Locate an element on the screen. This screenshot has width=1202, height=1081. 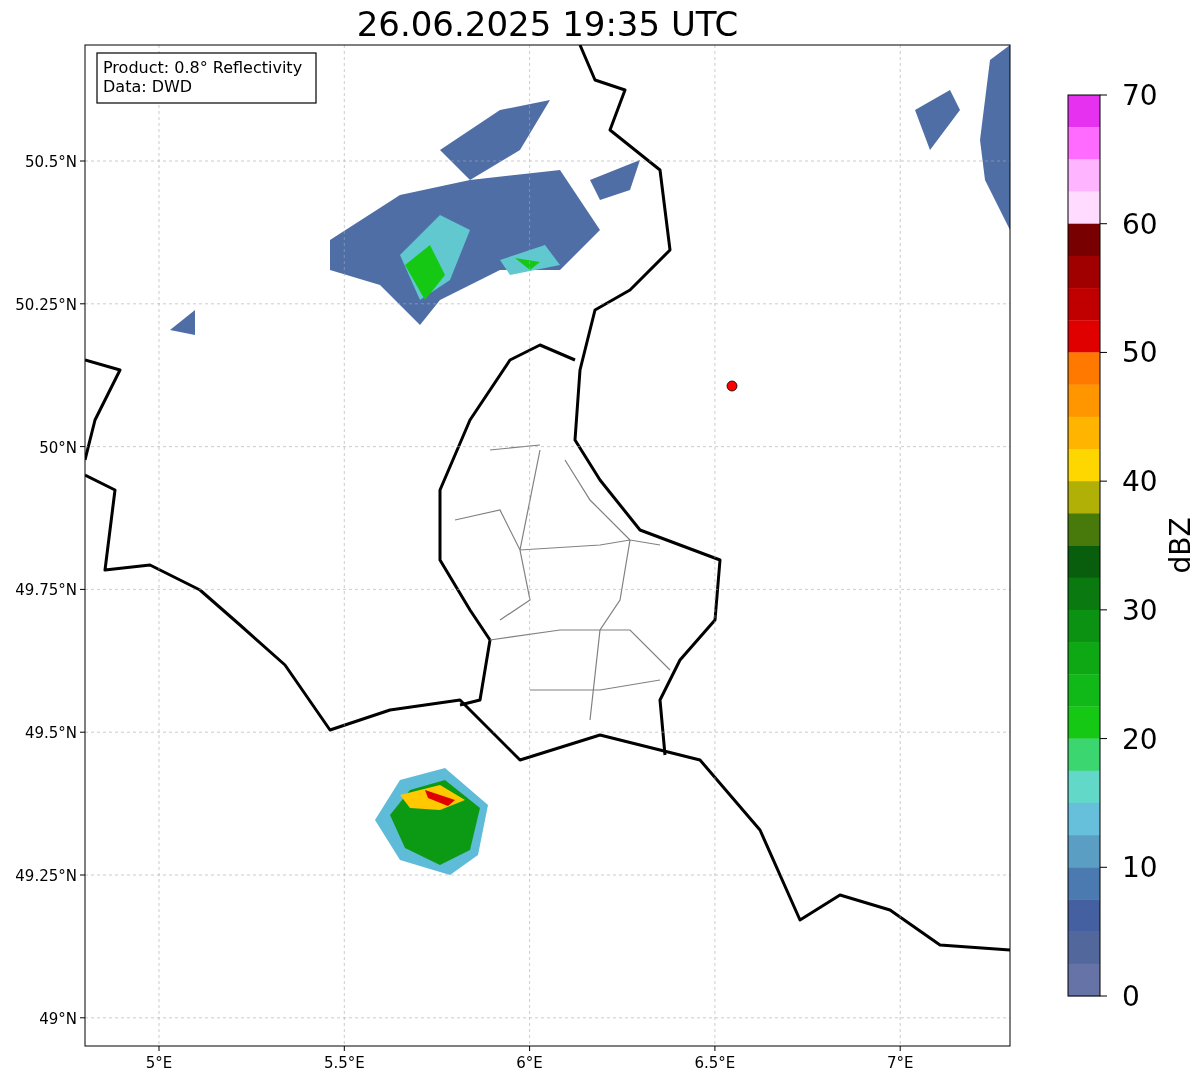
colorbar-tick-label: 40 is located at coordinates (1140, 482).